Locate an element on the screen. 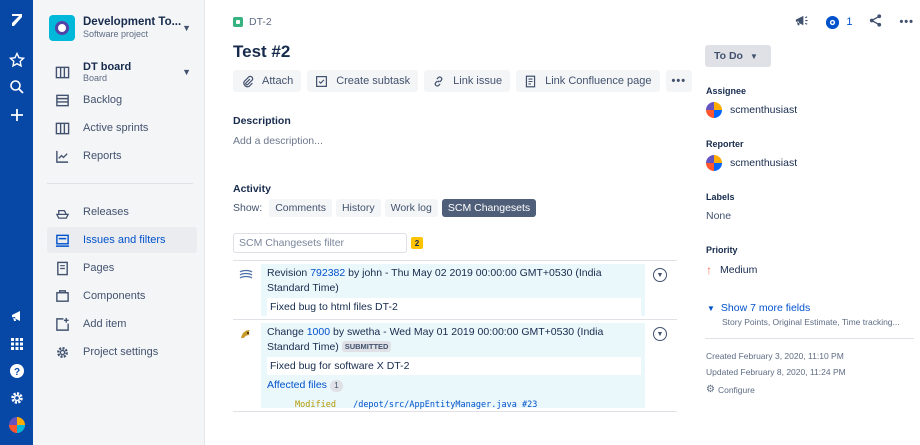 The height and width of the screenshot is (445, 920). perforce-icon is located at coordinates (245, 334).